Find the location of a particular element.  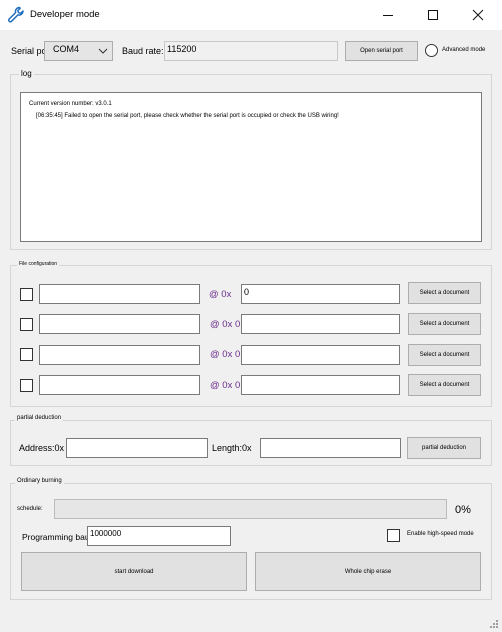

progress-bar is located at coordinates (250, 509).